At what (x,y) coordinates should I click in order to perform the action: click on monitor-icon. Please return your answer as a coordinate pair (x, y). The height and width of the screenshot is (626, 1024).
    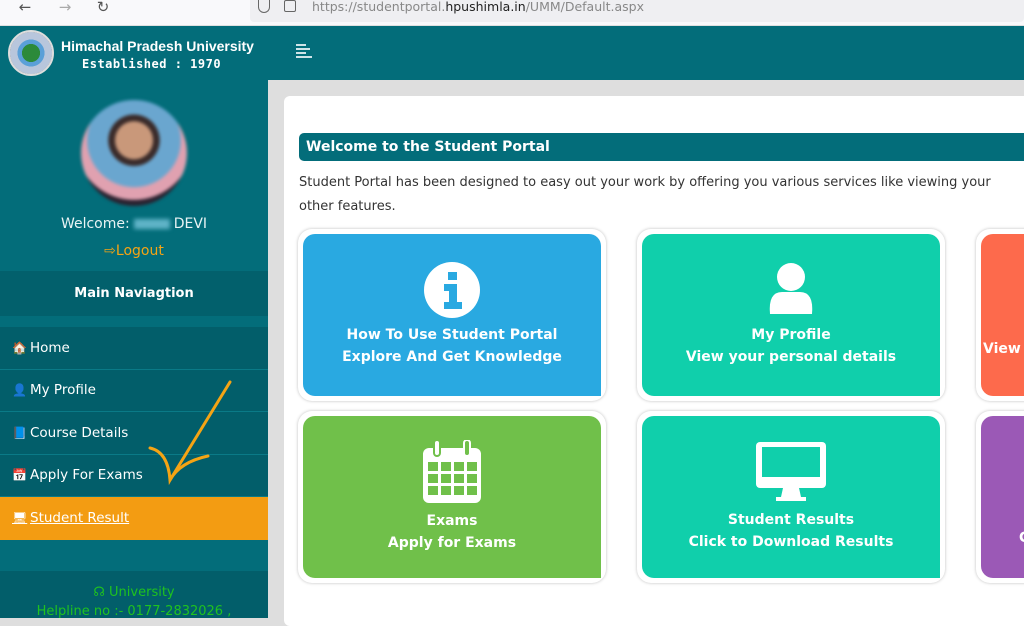
    Looking at the image, I should click on (791, 471).